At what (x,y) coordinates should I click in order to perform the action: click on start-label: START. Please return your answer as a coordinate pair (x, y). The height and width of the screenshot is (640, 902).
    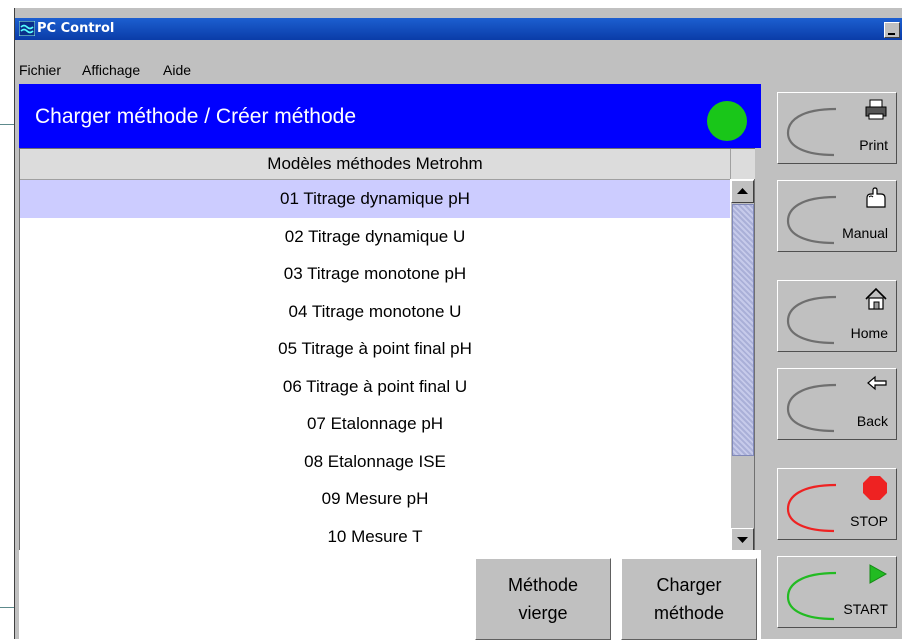
    Looking at the image, I should click on (865, 609).